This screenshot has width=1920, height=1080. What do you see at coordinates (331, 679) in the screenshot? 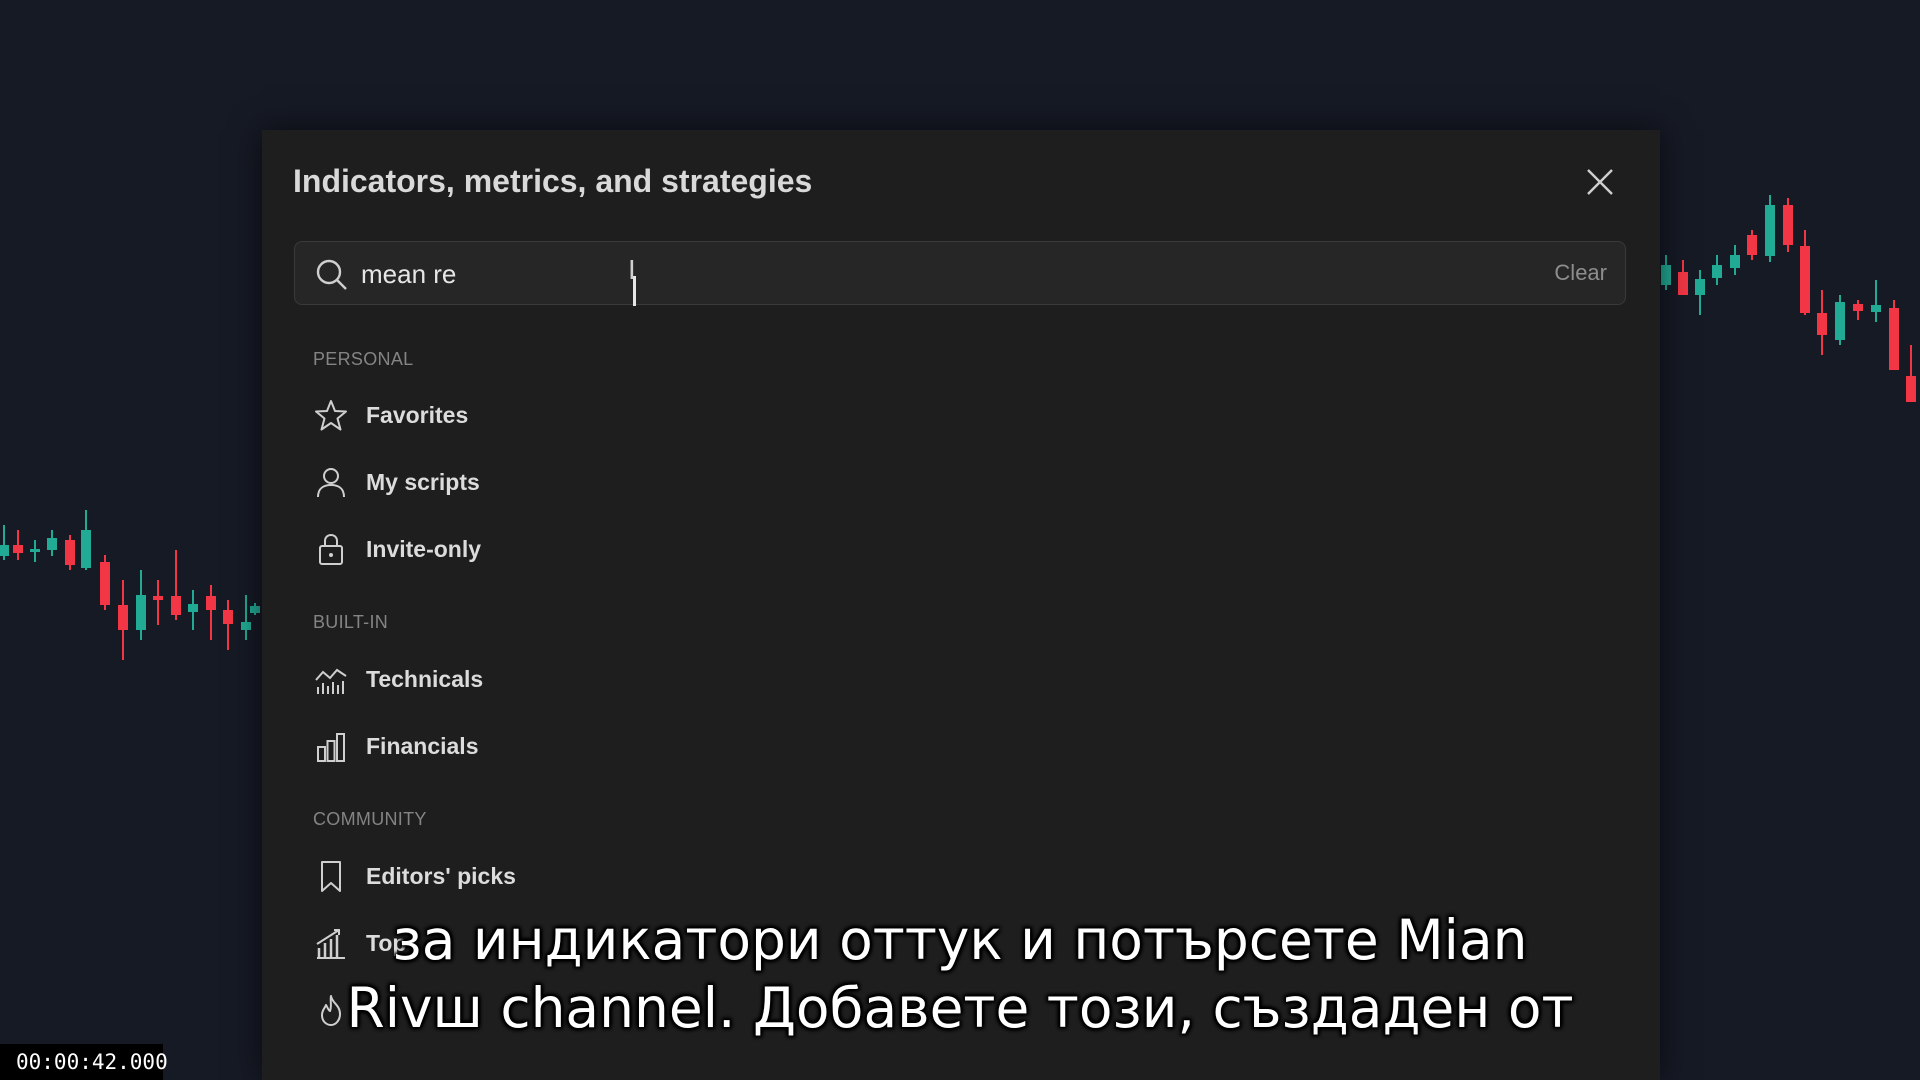
I see `technicals-icon` at bounding box center [331, 679].